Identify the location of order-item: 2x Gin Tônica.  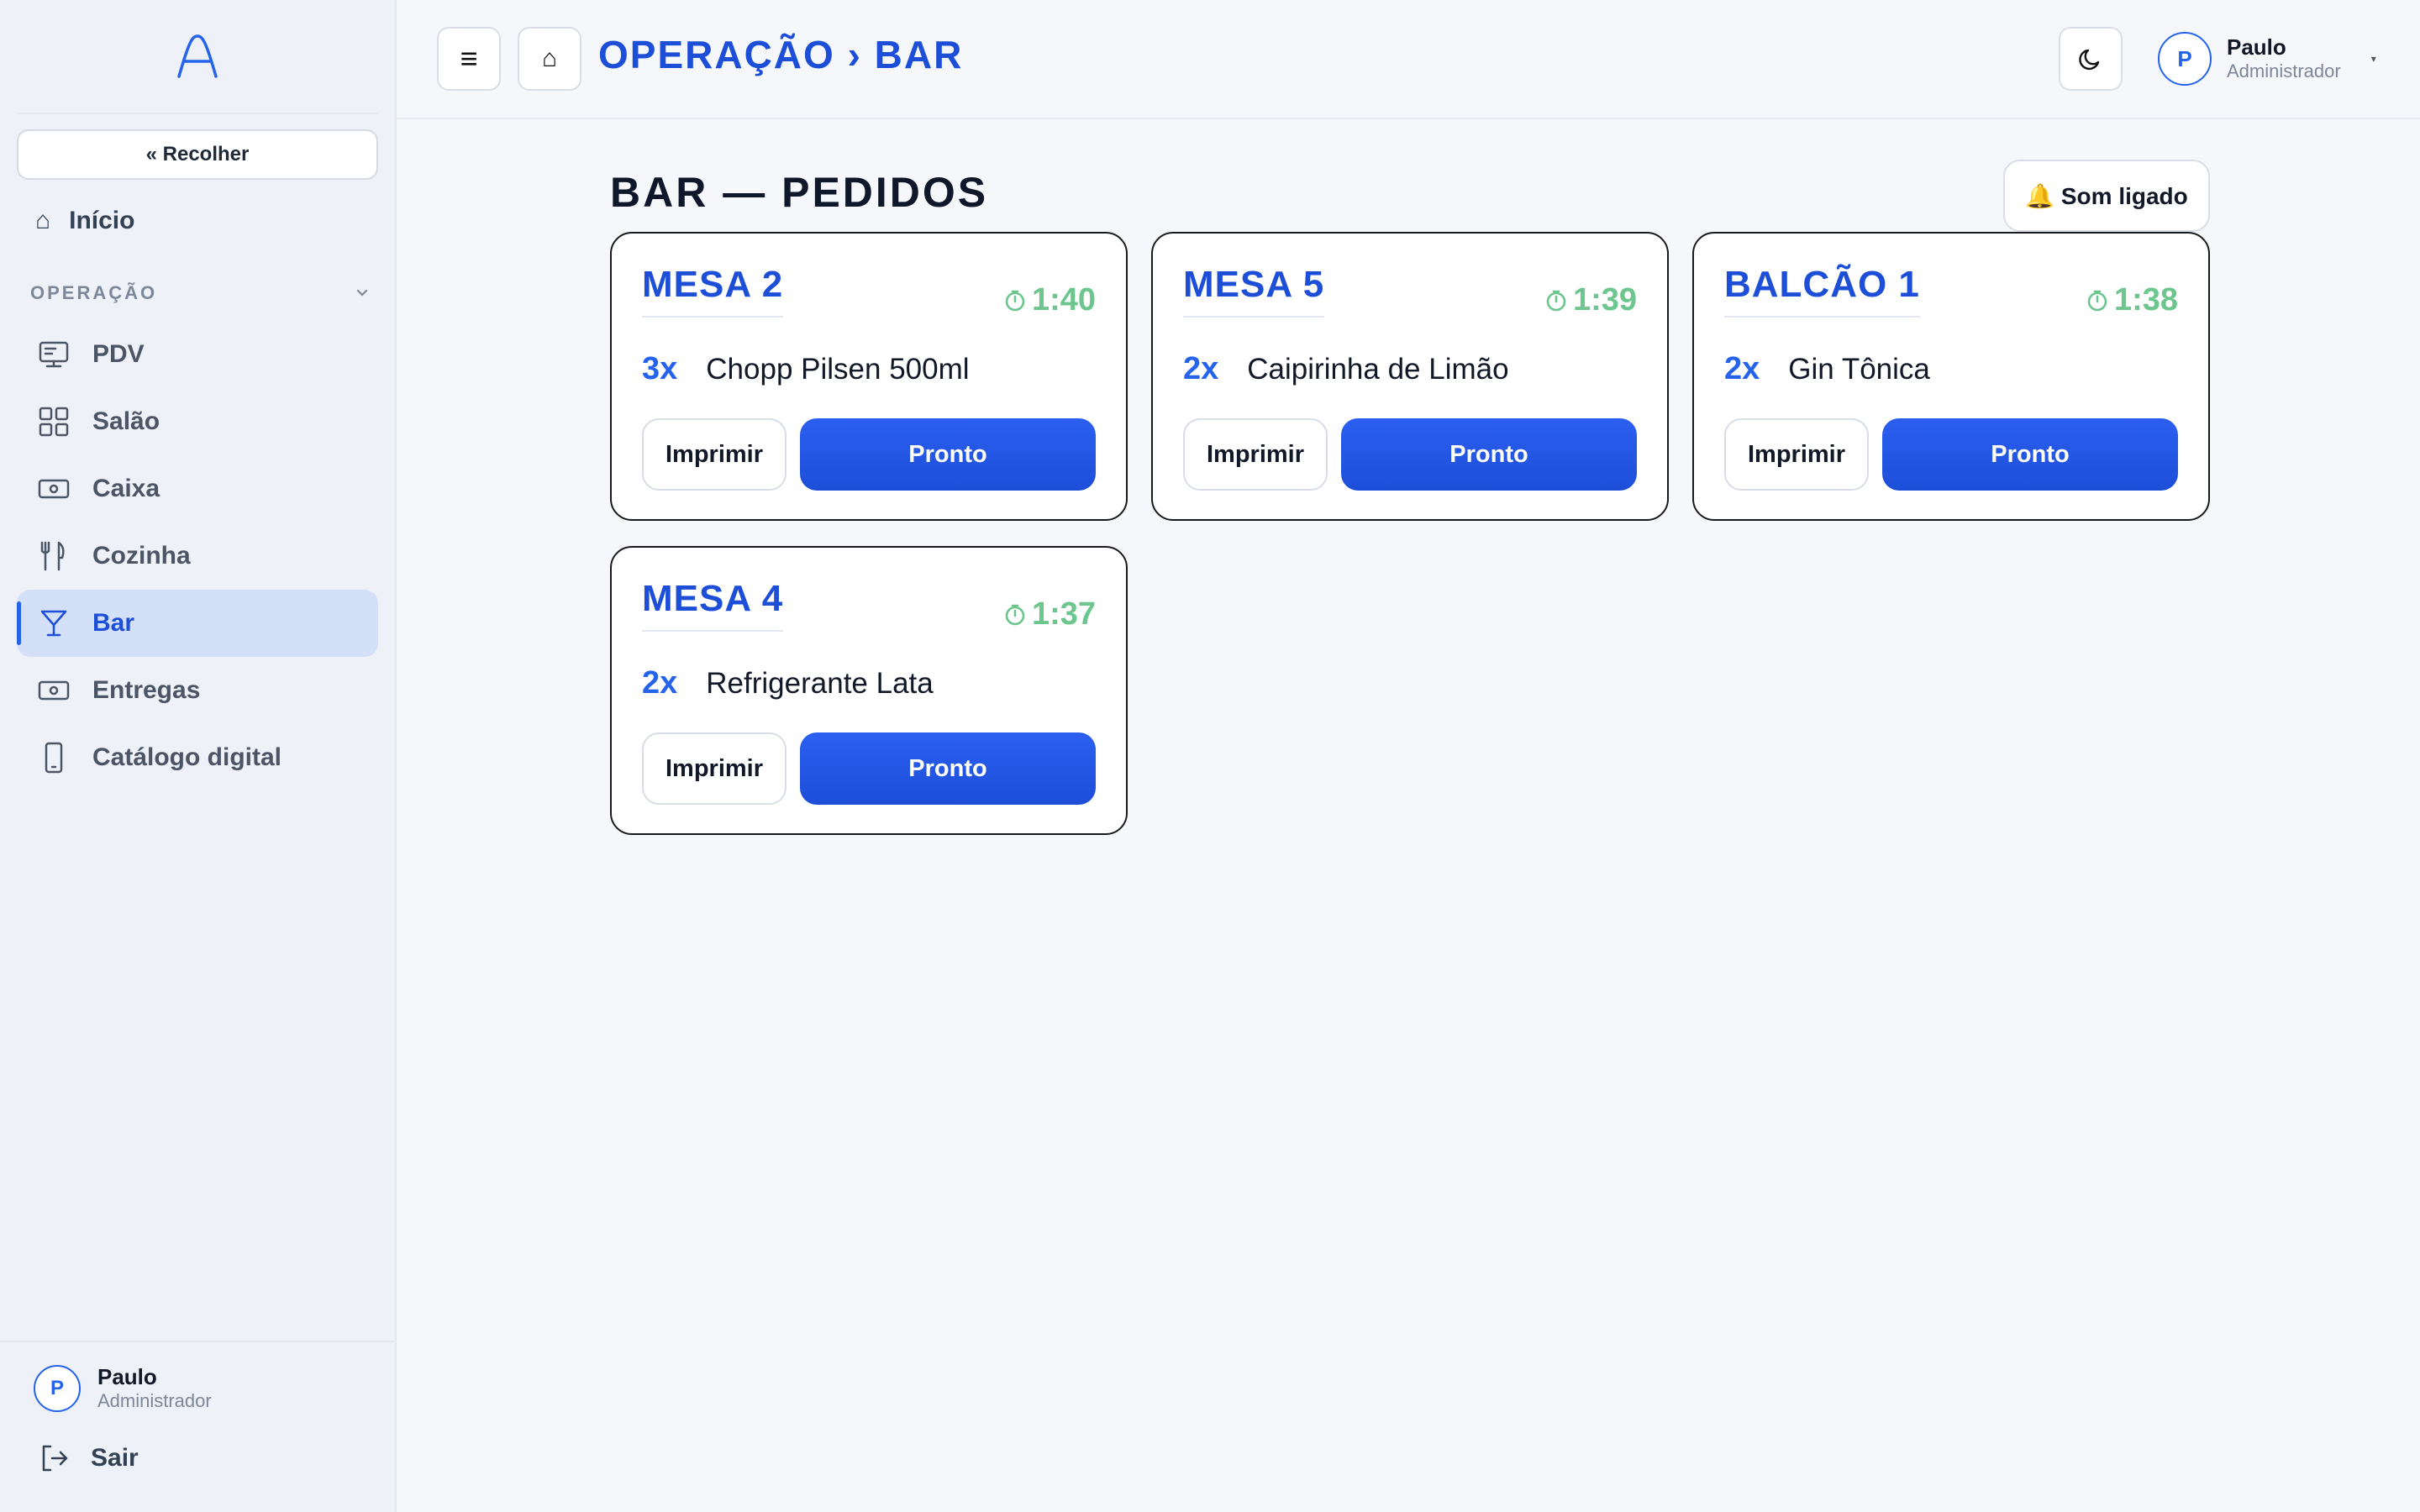
(1827, 369).